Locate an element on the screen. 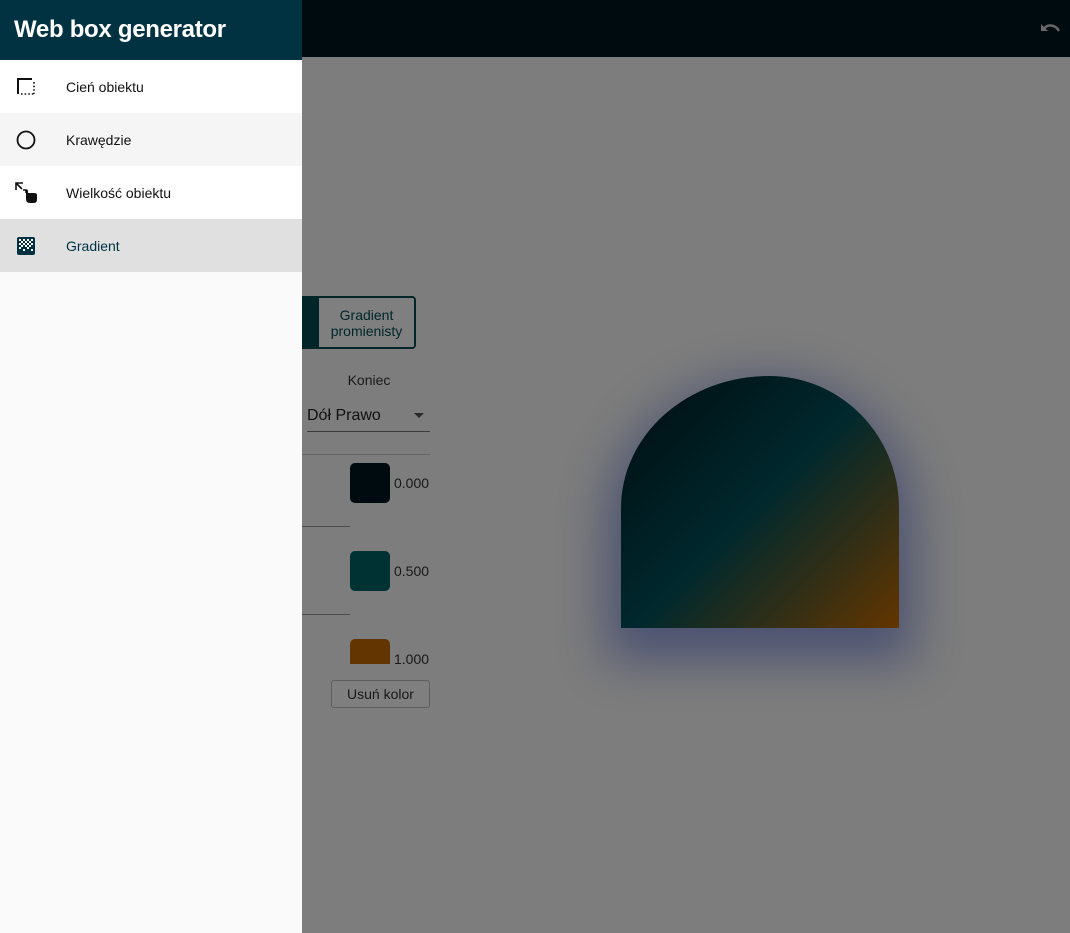 The height and width of the screenshot is (933, 1070). nav-item-label: Gradient is located at coordinates (93, 245).